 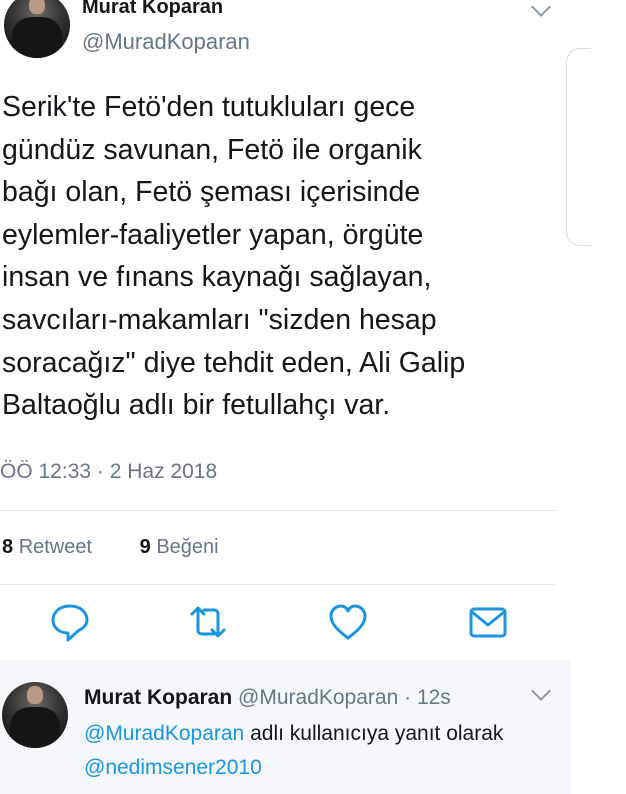 I want to click on retweet-stat: 8 Retweet, so click(x=47, y=547).